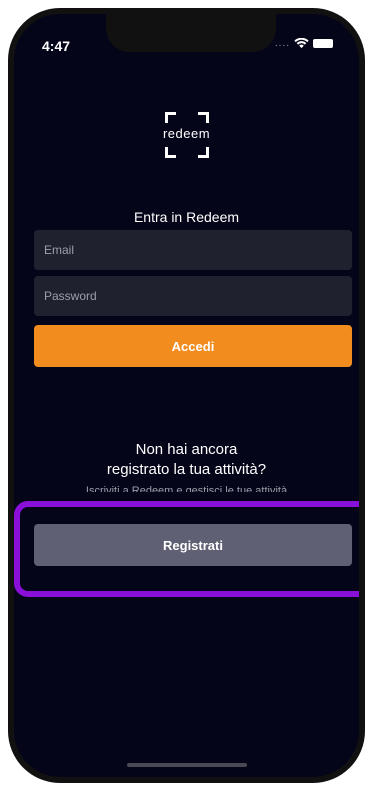  I want to click on redeem-logo: redeem, so click(187, 135).